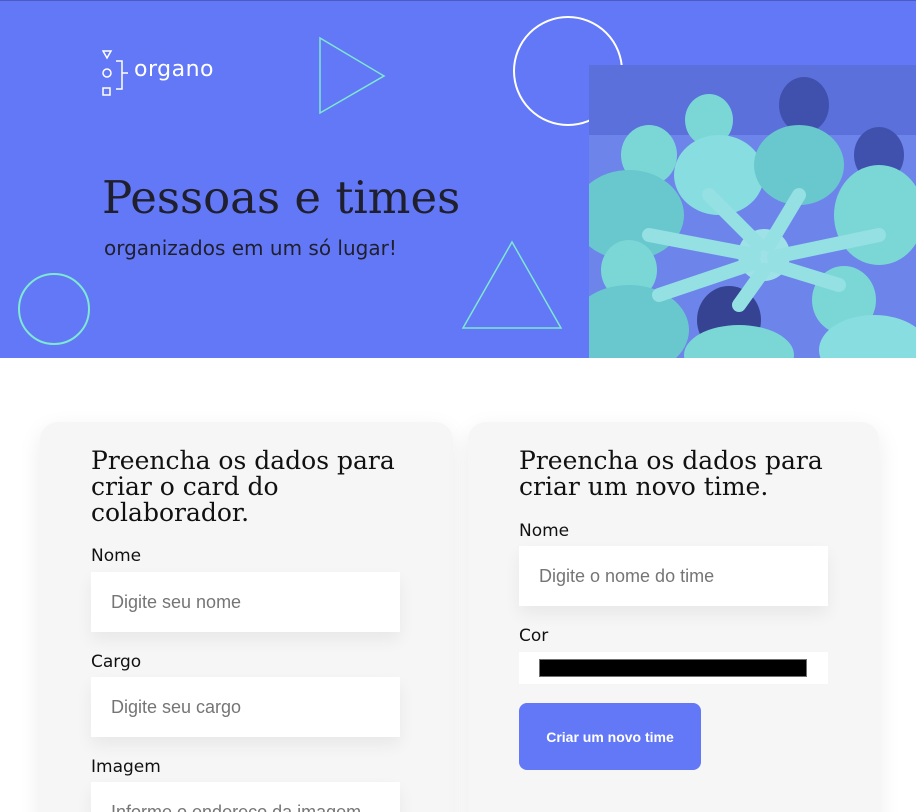  What do you see at coordinates (281, 197) in the screenshot?
I see `hero-title: Pessoas e times` at bounding box center [281, 197].